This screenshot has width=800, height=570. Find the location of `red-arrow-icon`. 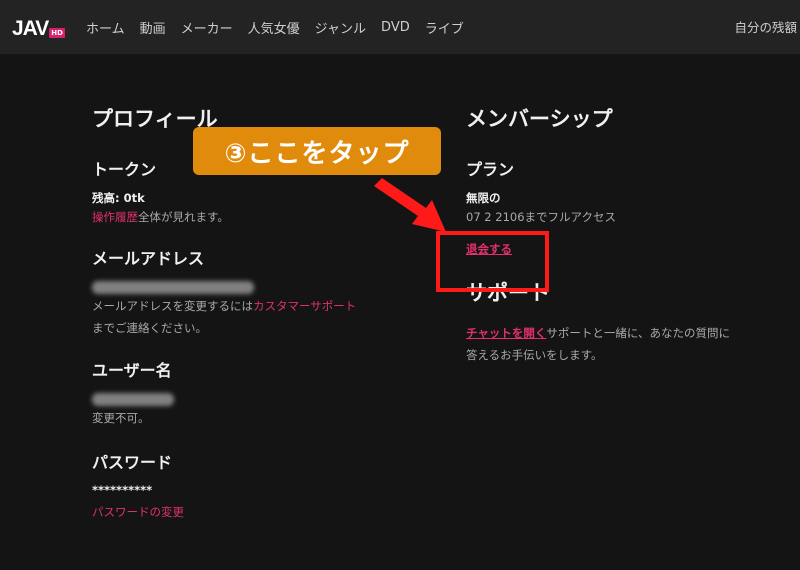

red-arrow-icon is located at coordinates (410, 205).